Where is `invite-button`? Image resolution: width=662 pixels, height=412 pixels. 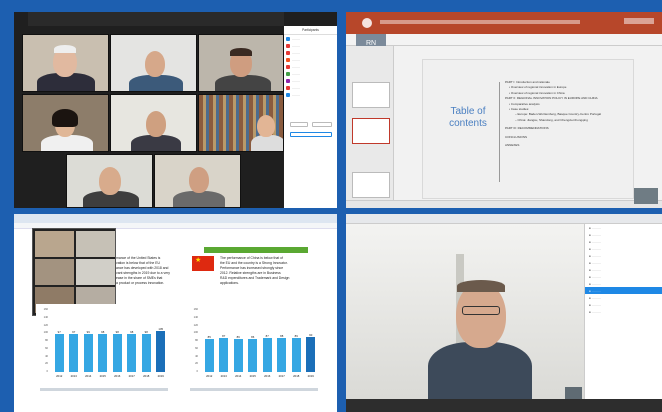
invite-button is located at coordinates (299, 124).